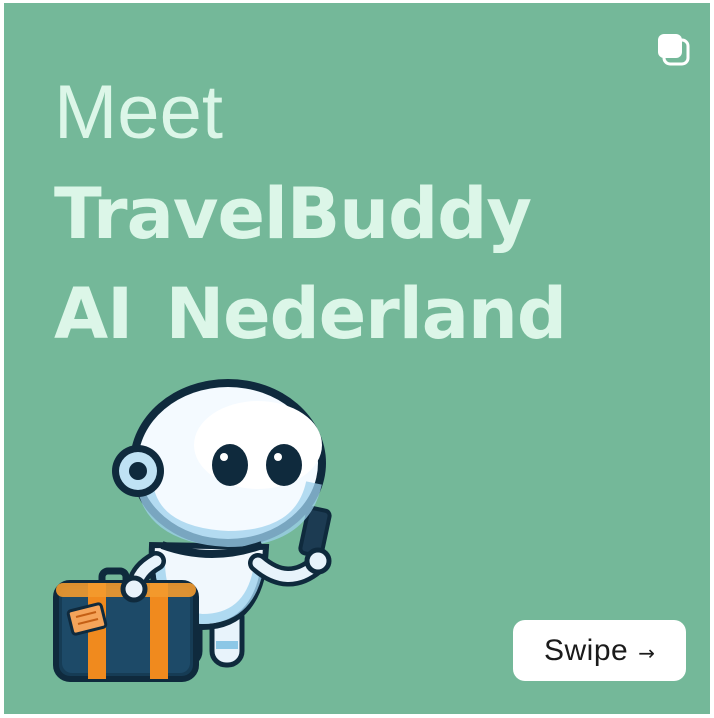  What do you see at coordinates (586, 650) in the screenshot?
I see `swipe-label: Swipe` at bounding box center [586, 650].